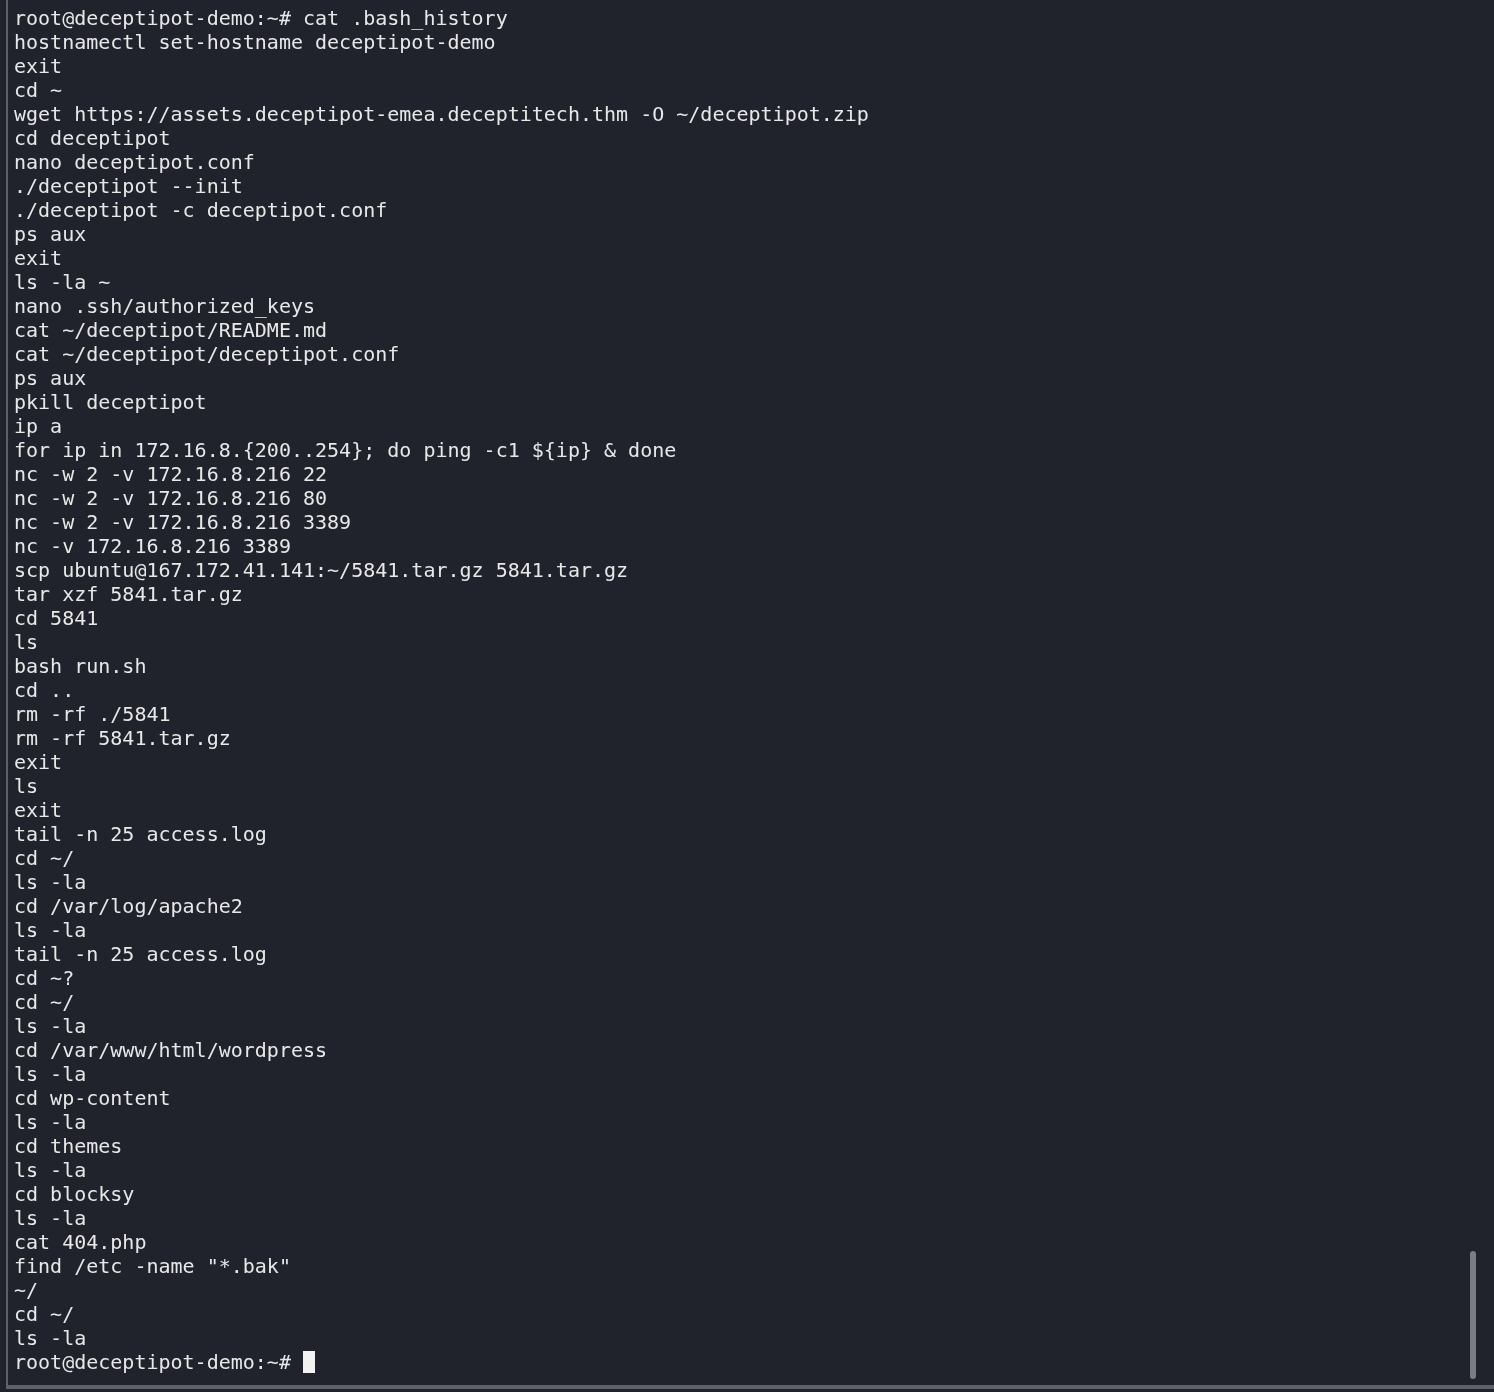 Image resolution: width=1494 pixels, height=1392 pixels. Describe the element at coordinates (152, 546) in the screenshot. I see `terminal-line: nc -v 172.16.8.216 3389` at that location.